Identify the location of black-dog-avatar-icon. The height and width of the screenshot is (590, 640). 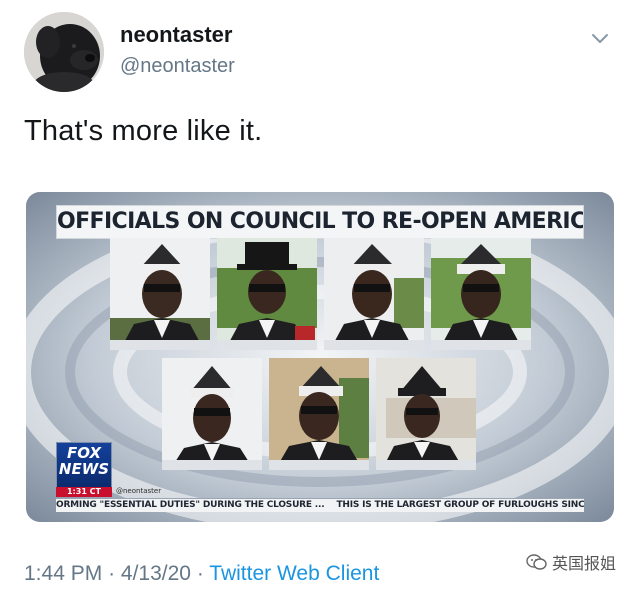
(64, 52).